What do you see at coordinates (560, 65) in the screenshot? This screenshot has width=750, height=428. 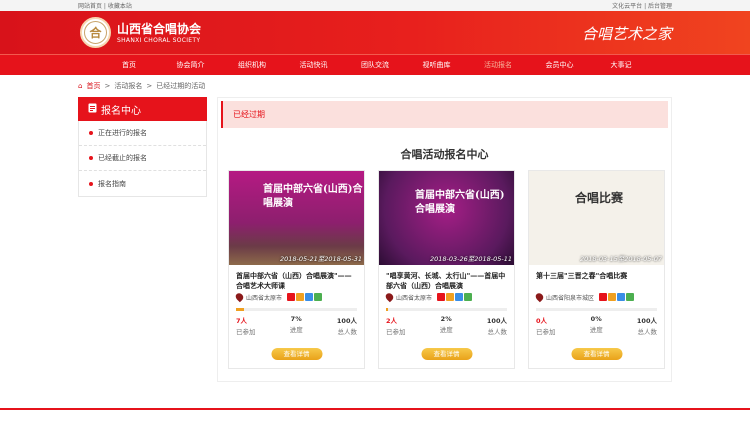 I see `nav-item-members: 会员中心` at bounding box center [560, 65].